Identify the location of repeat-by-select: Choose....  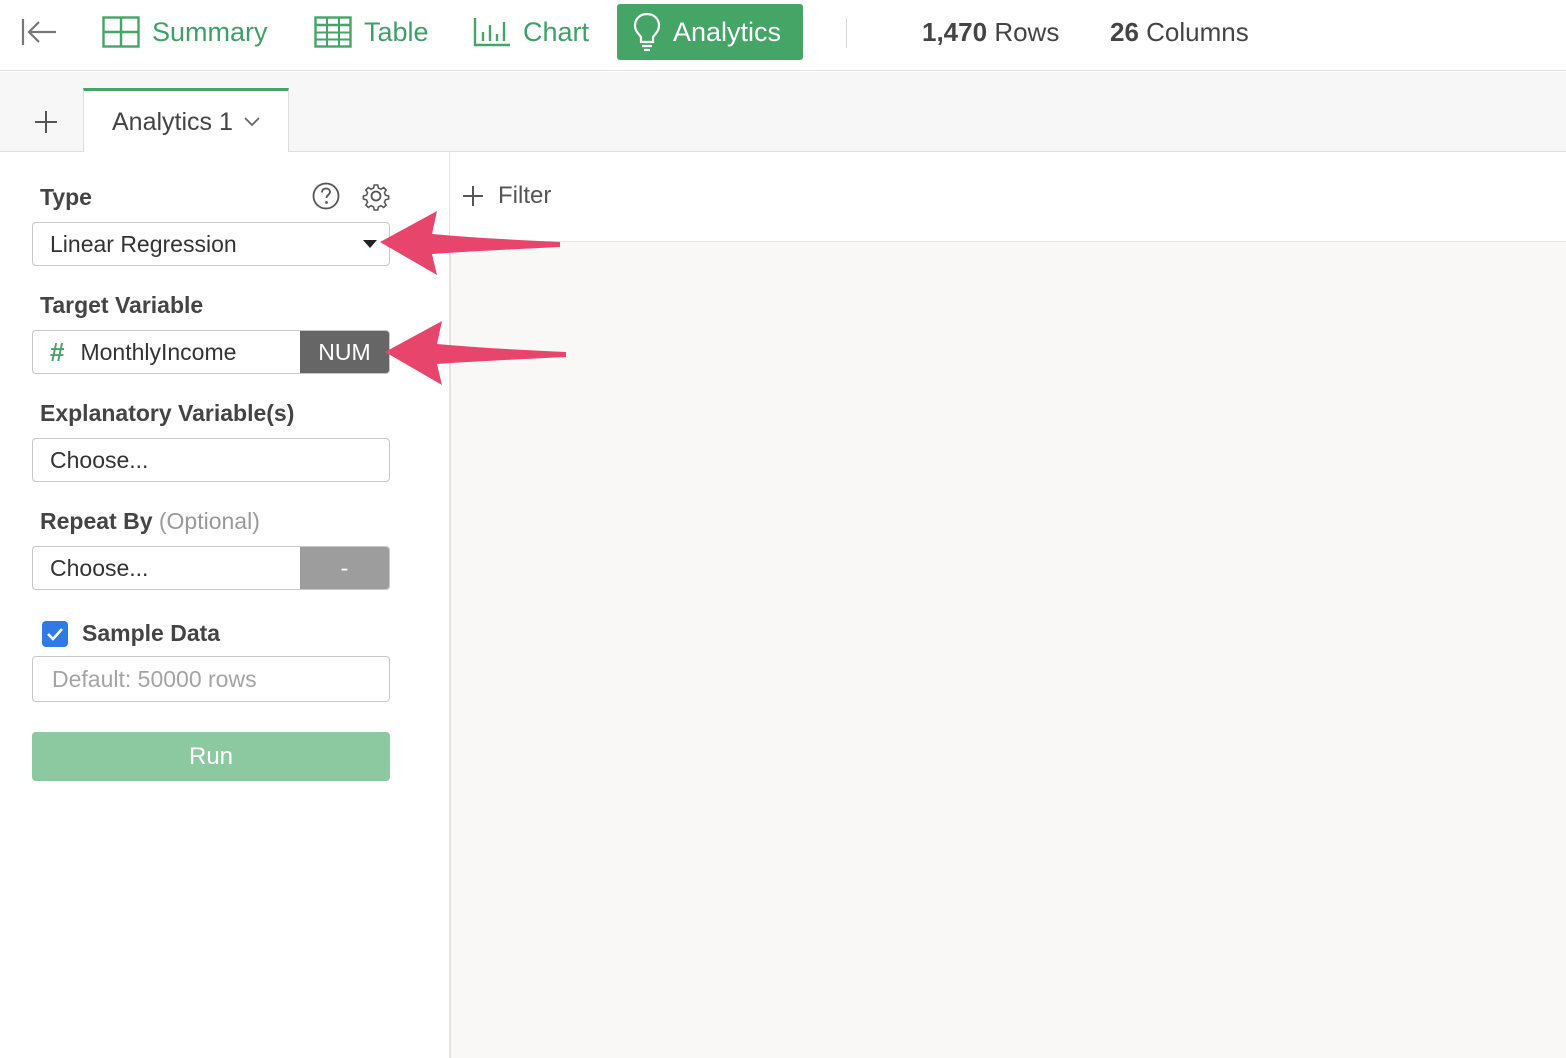
(166, 568).